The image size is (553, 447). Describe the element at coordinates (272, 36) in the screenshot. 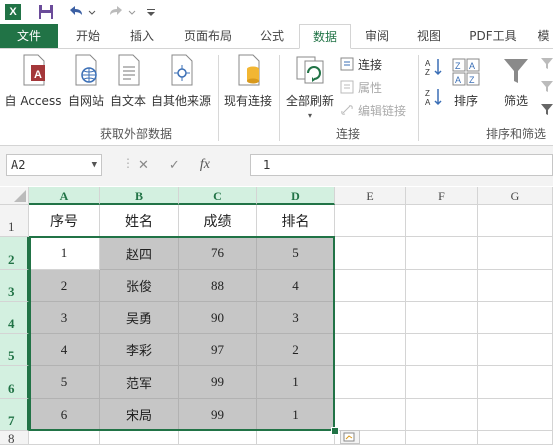

I see `tab-formulas: 公式` at that location.